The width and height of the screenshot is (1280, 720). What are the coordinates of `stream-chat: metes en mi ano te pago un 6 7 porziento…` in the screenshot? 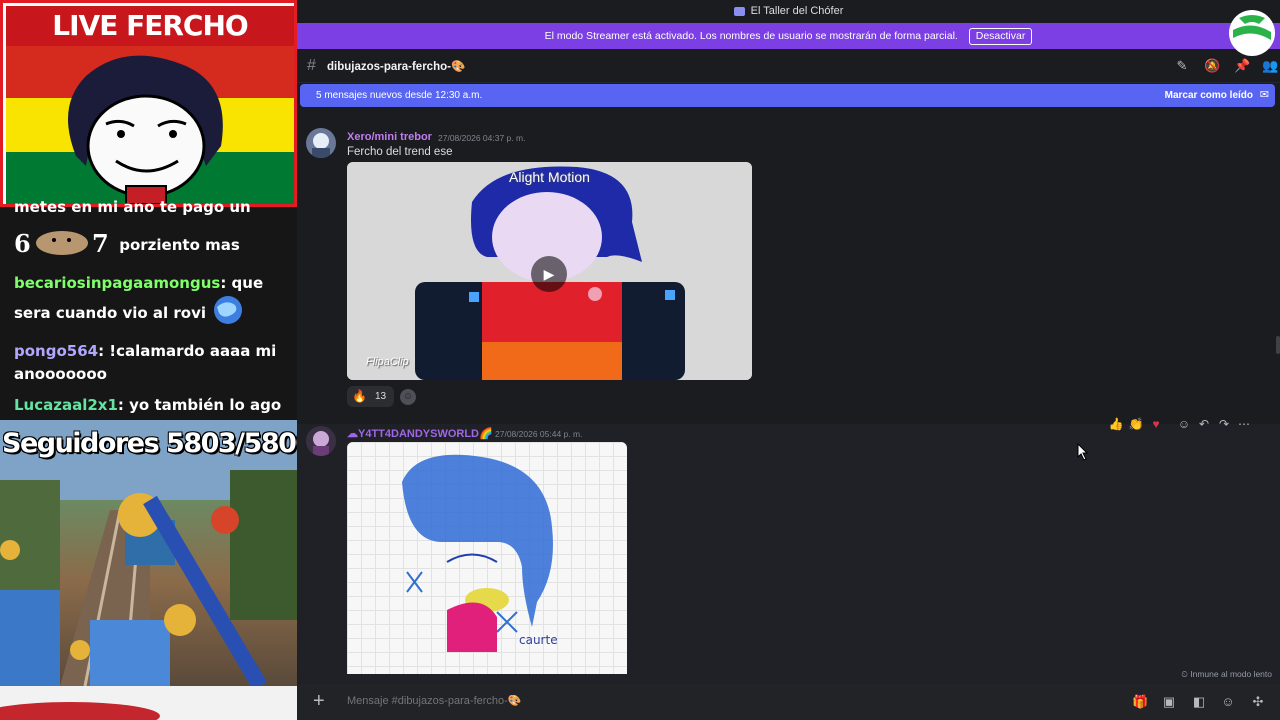 It's located at (154, 310).